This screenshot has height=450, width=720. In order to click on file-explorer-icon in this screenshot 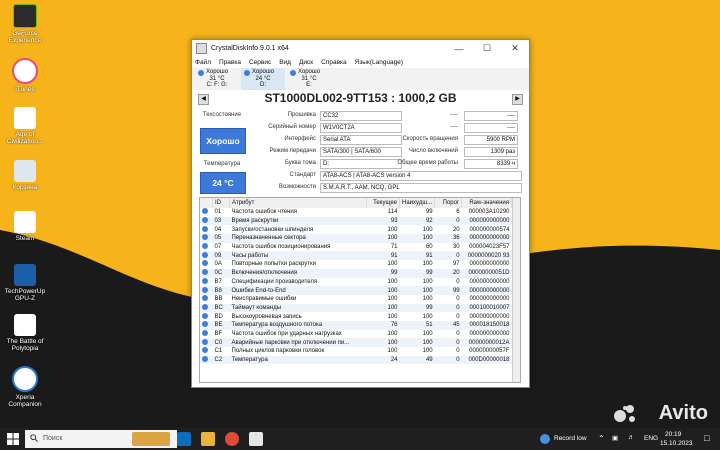, I will do `click(208, 439)`.